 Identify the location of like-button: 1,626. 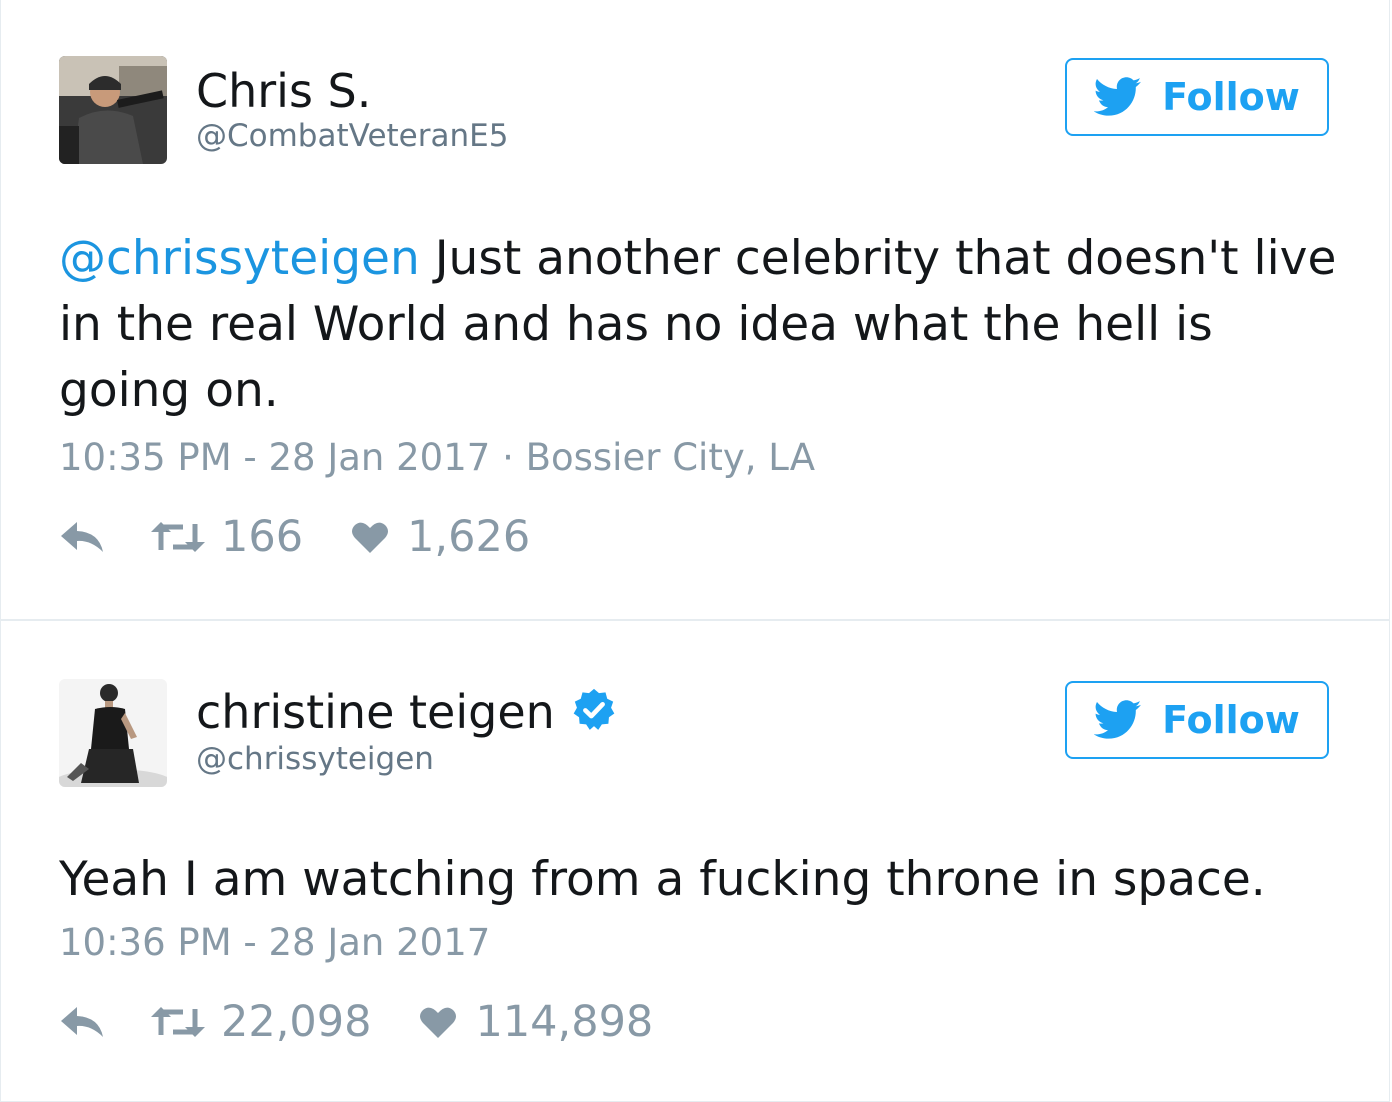
(441, 536).